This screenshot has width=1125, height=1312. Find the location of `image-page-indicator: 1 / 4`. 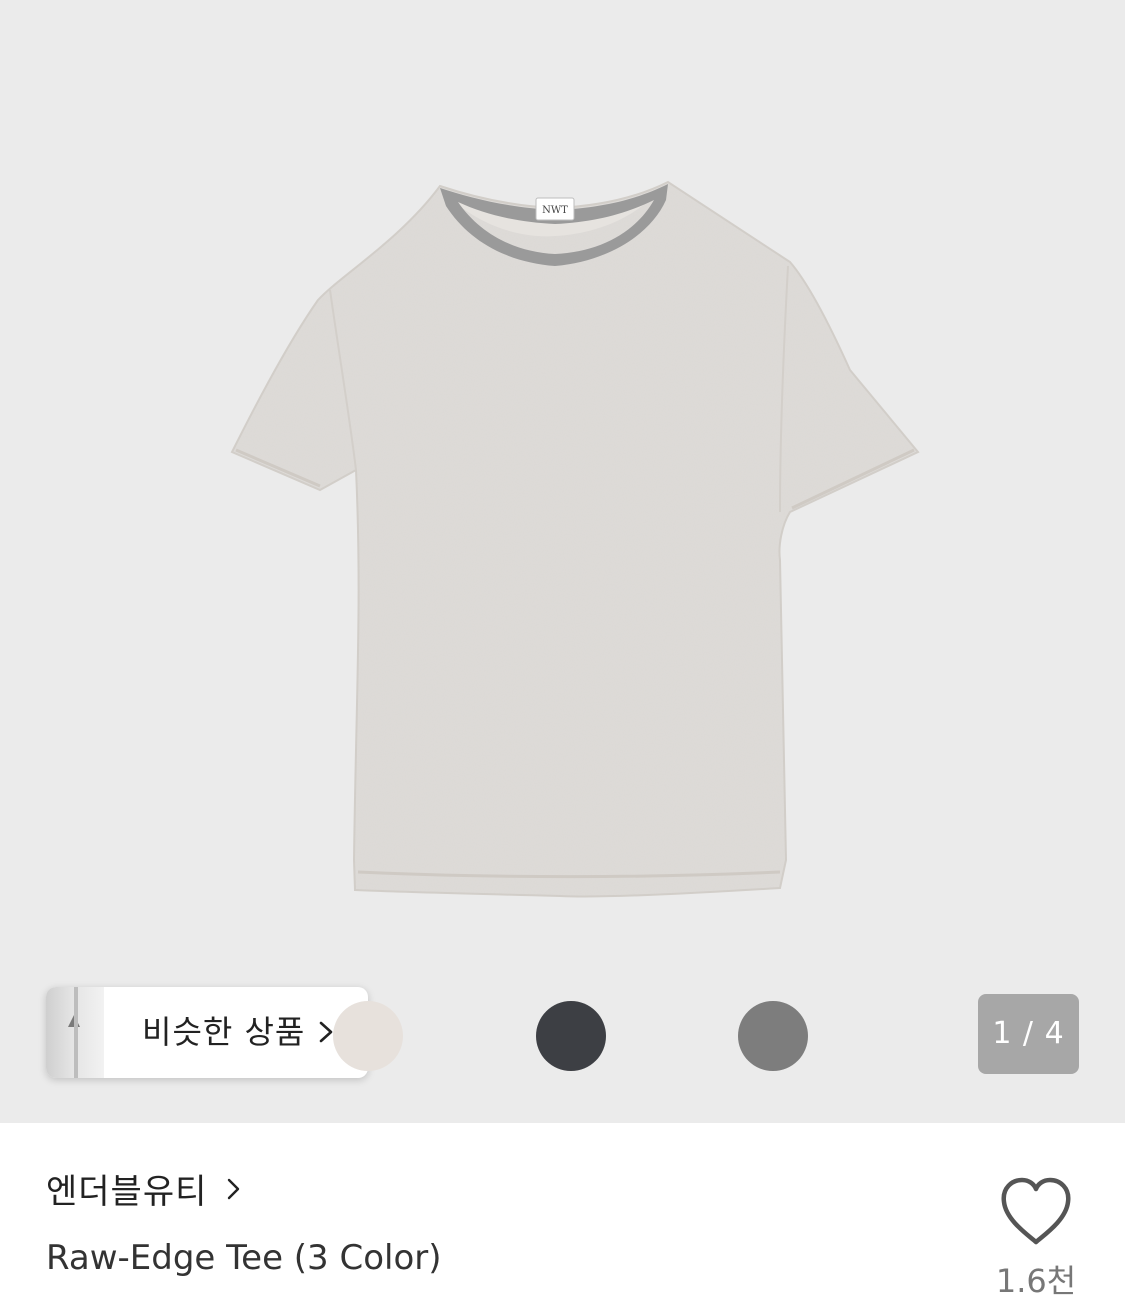

image-page-indicator: 1 / 4 is located at coordinates (1028, 1034).